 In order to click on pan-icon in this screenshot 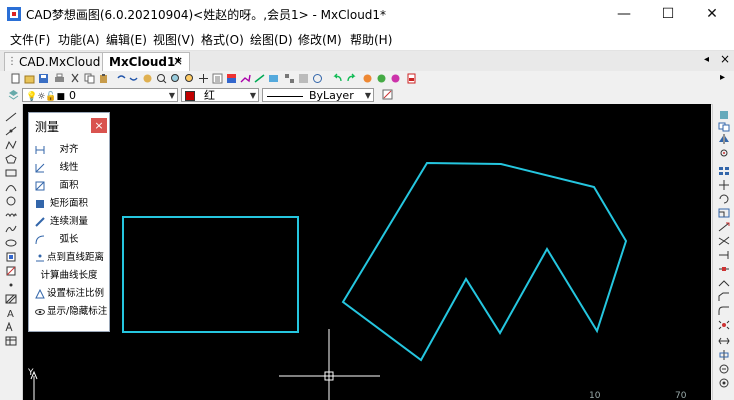, I will do `click(147, 78)`.